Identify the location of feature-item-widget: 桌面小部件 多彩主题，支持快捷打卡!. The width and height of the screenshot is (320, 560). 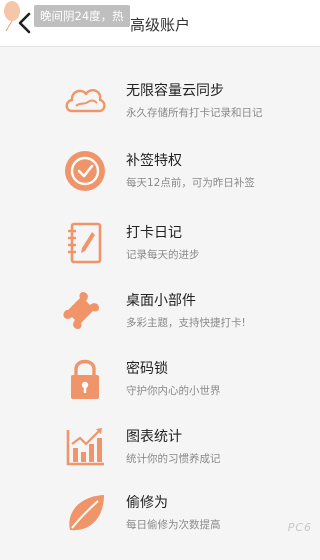
(160, 323).